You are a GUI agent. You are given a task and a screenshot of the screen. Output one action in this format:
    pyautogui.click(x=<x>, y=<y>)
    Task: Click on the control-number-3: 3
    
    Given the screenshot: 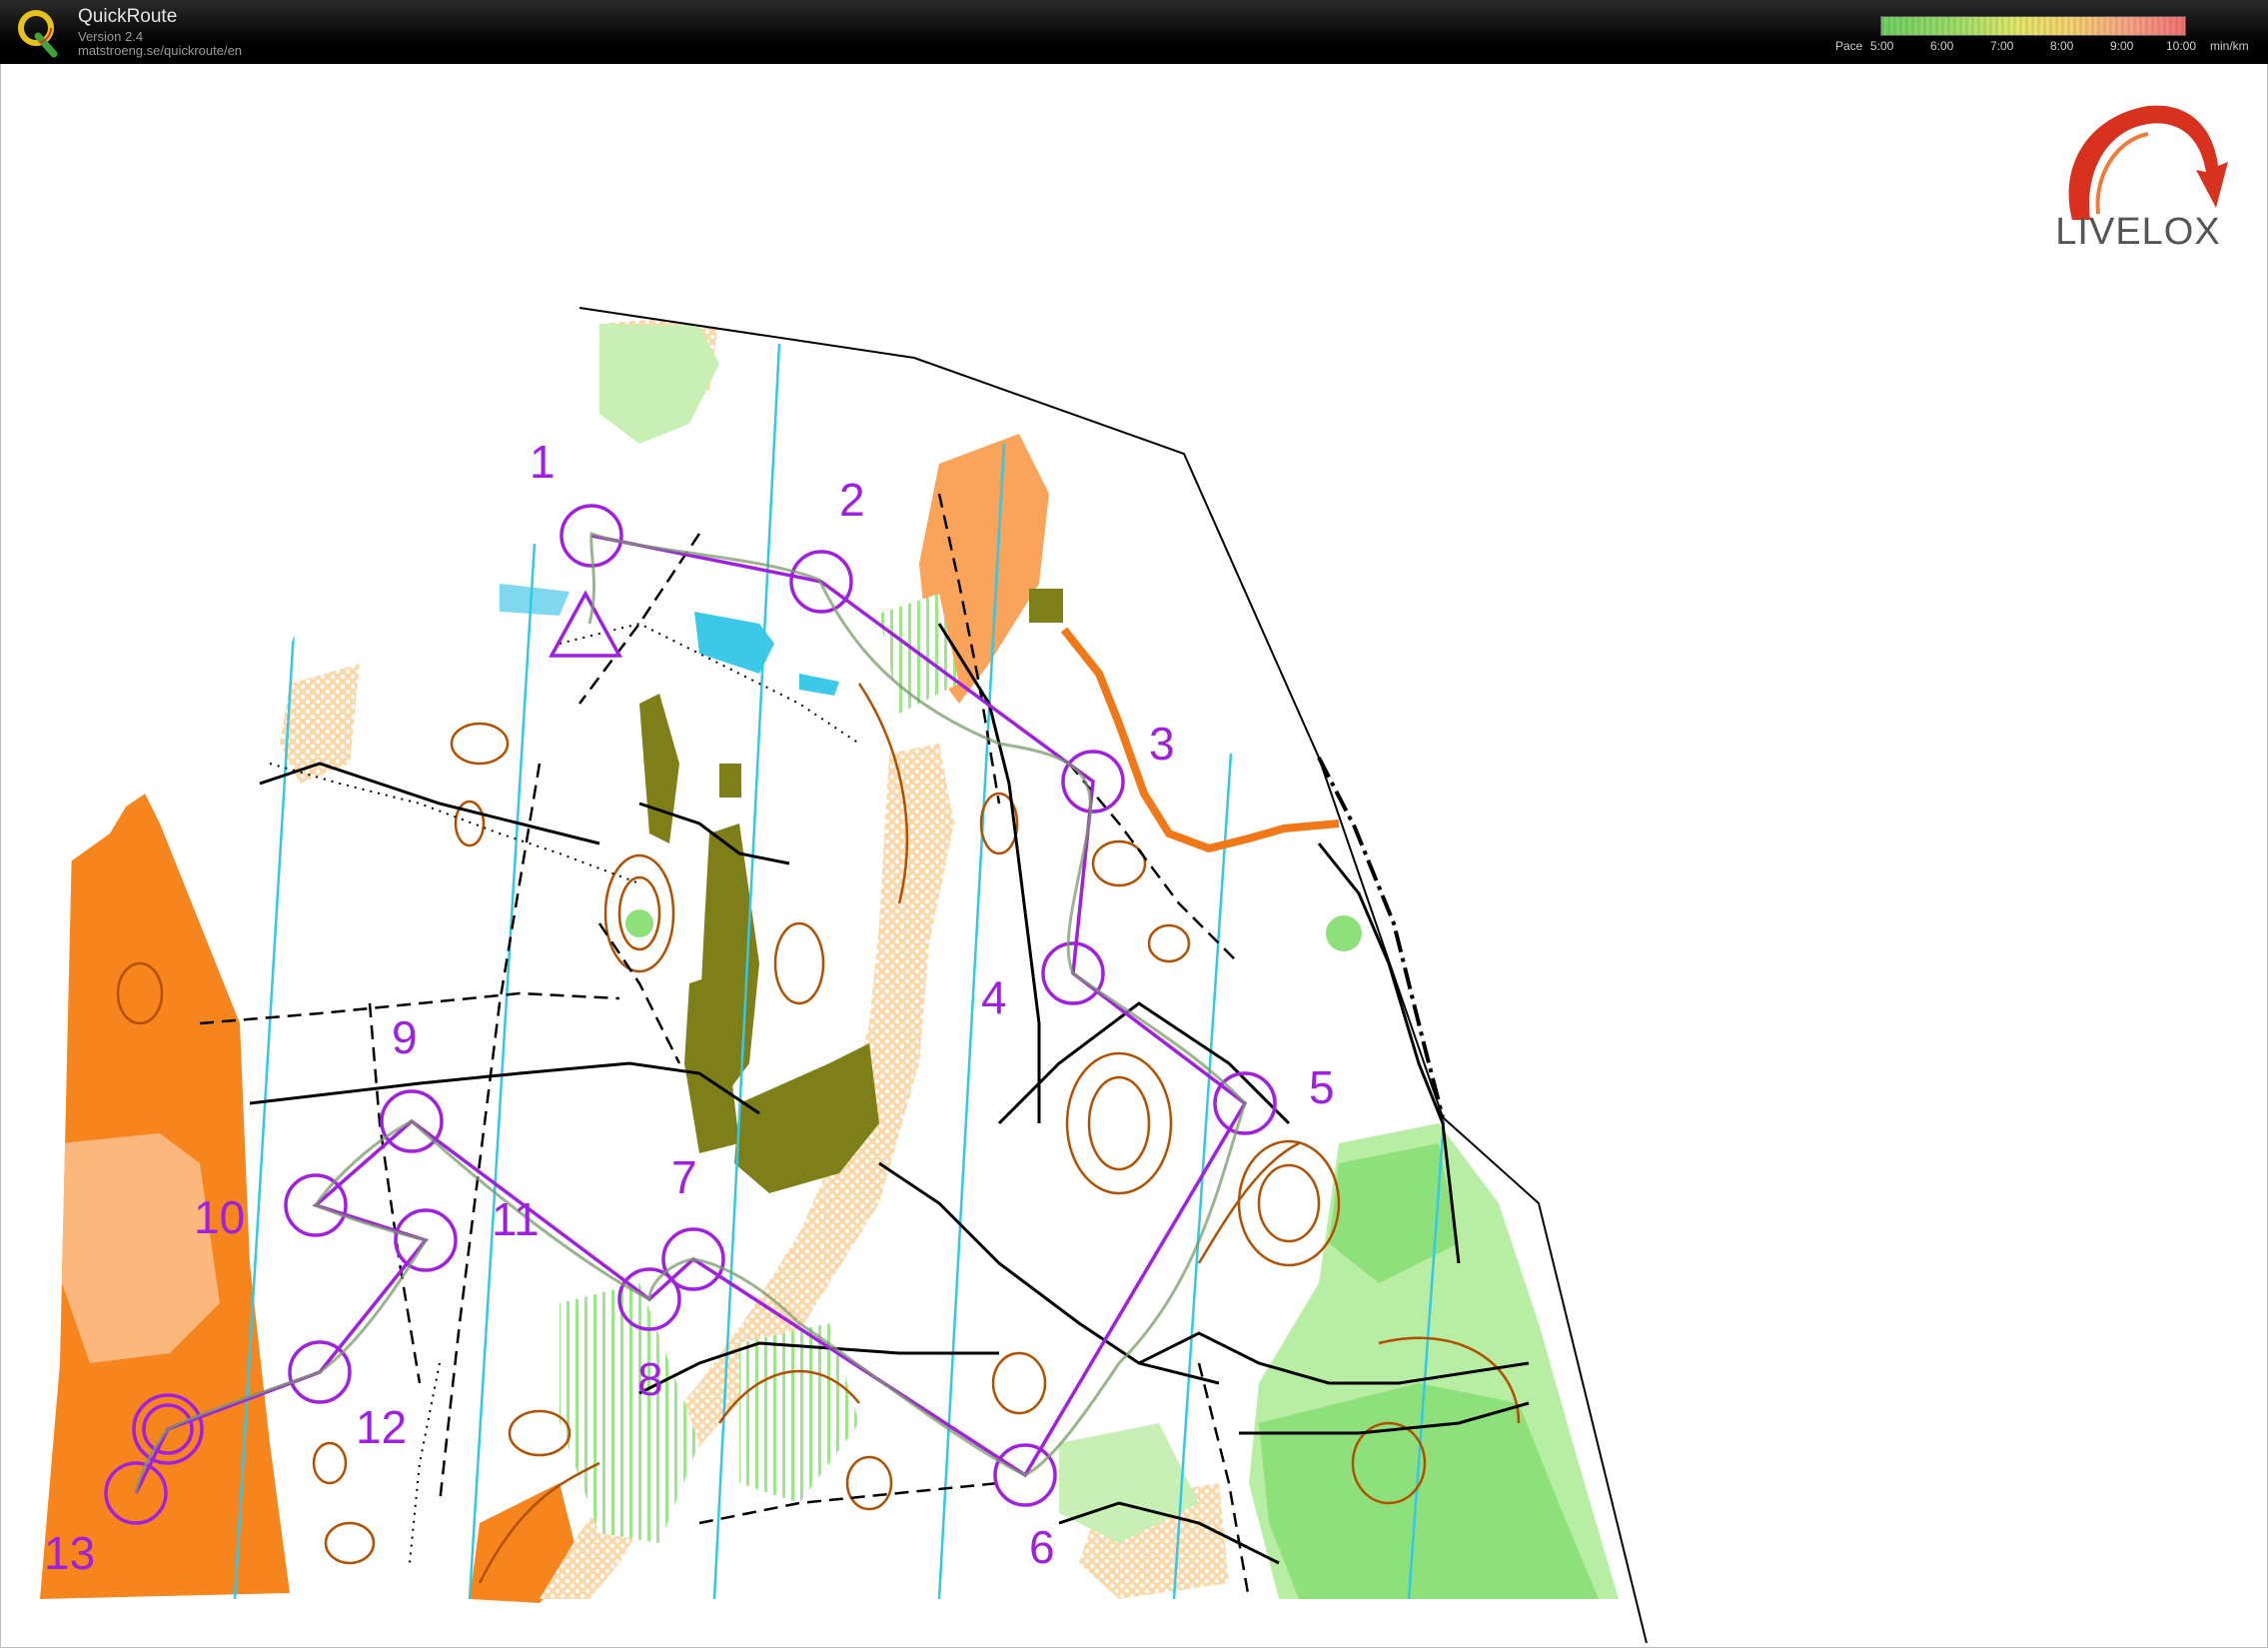 What is the action you would take?
    pyautogui.click(x=1162, y=744)
    